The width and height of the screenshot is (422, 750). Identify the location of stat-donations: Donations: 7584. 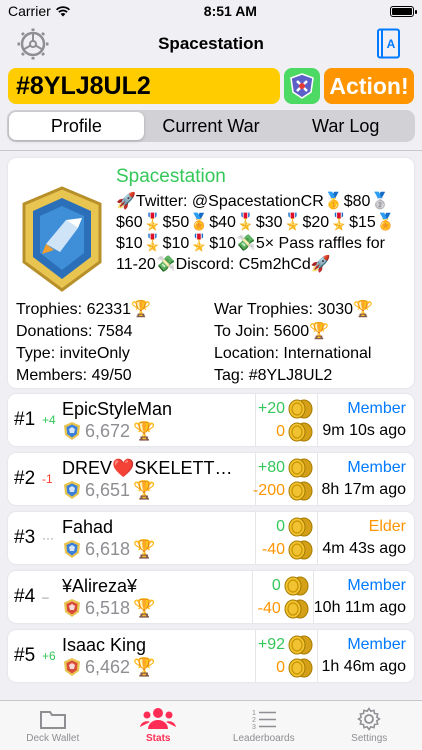
(74, 331).